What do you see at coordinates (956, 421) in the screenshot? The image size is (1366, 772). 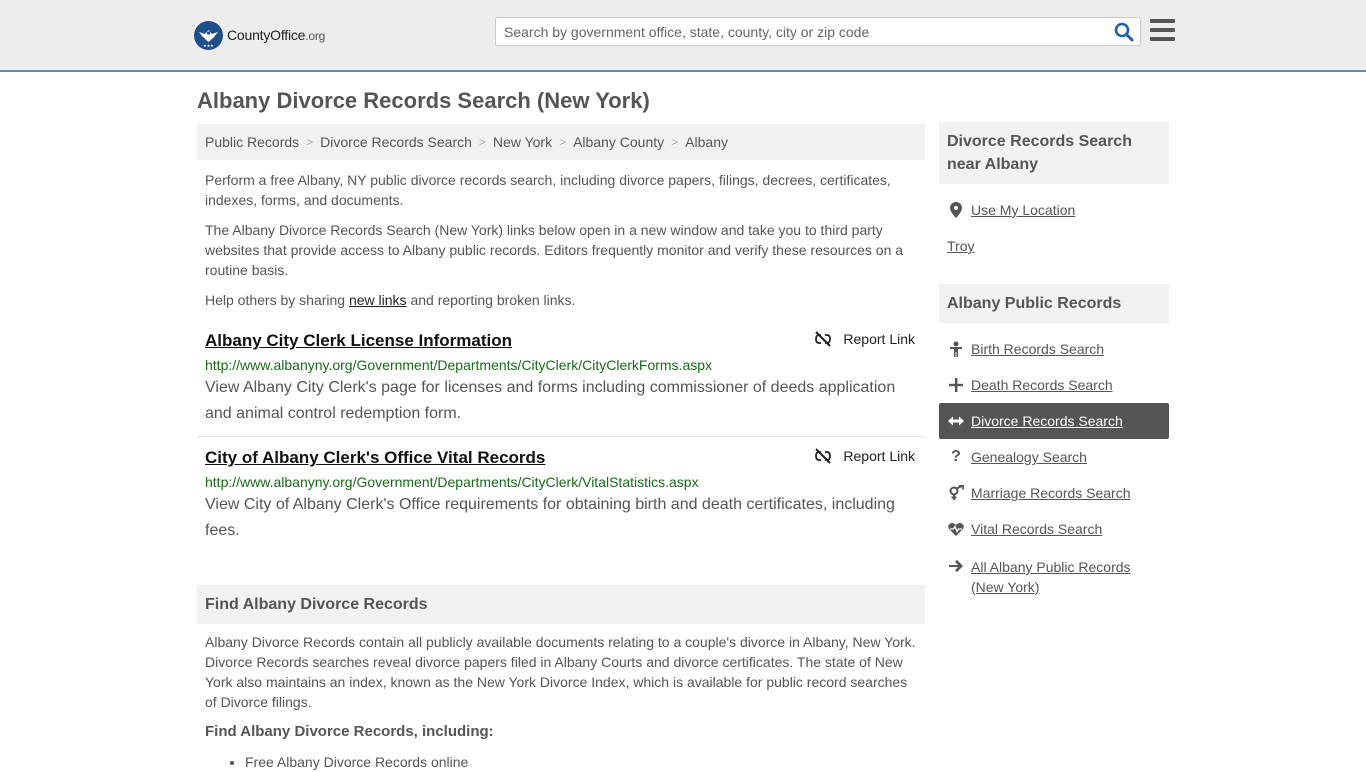 I see `arrows-icon` at bounding box center [956, 421].